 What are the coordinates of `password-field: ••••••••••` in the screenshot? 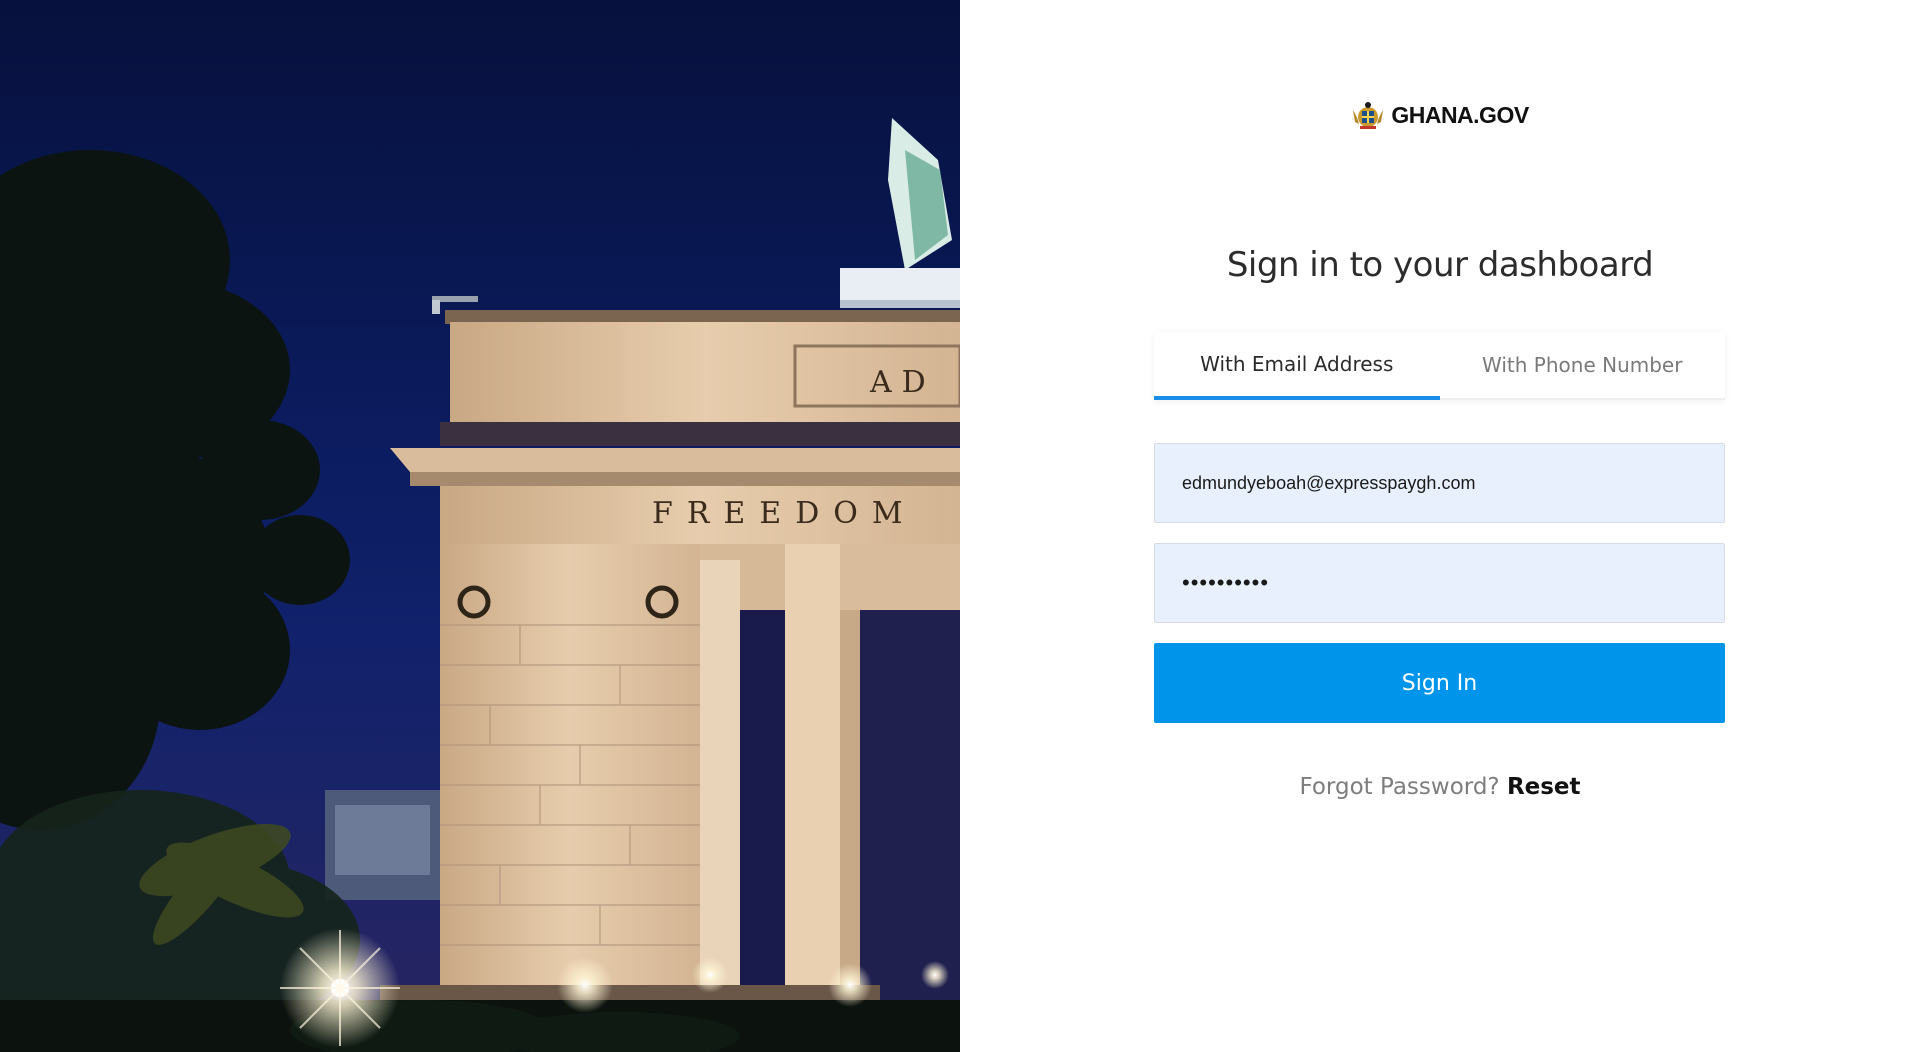 It's located at (1439, 583).